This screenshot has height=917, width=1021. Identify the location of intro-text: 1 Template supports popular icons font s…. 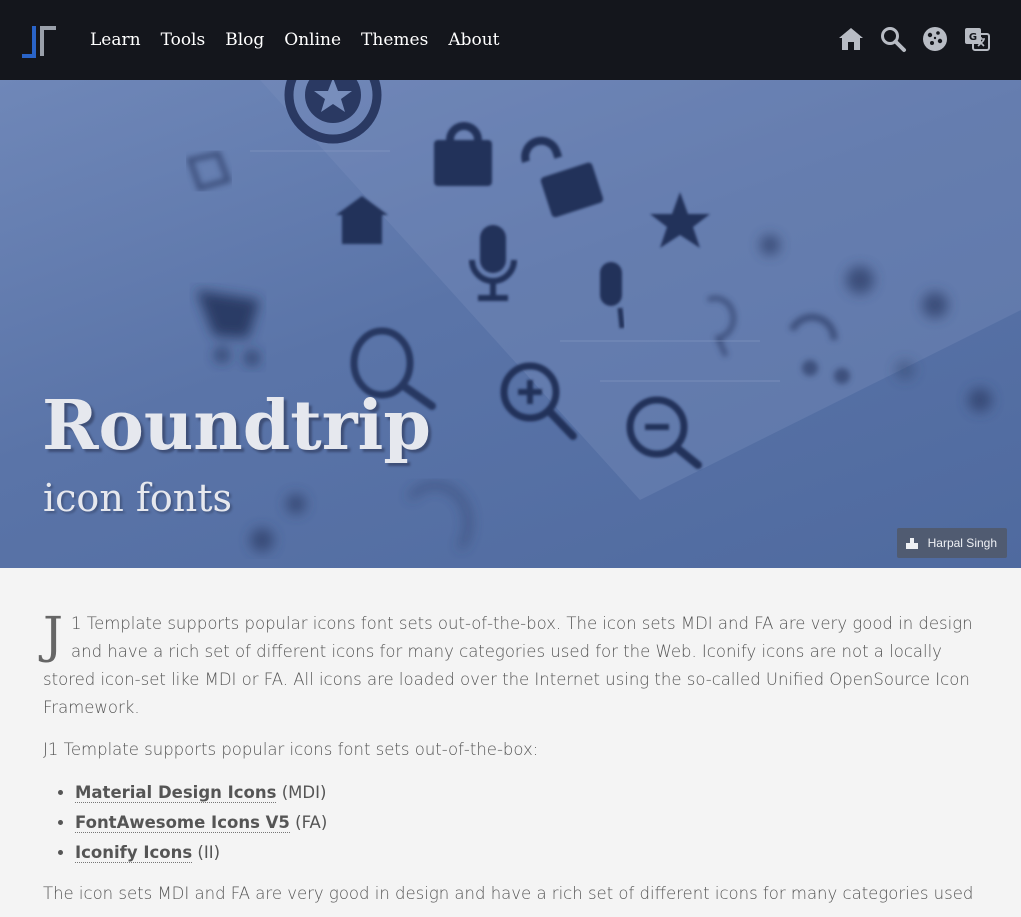
(508, 665).